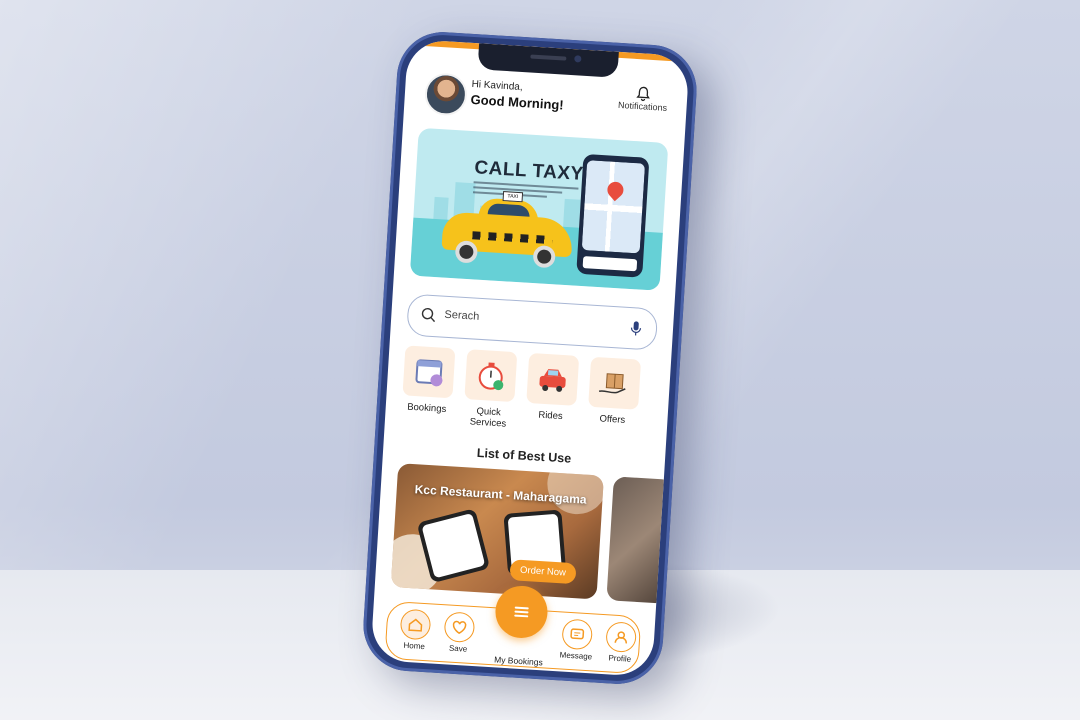 The height and width of the screenshot is (720, 1080). Describe the element at coordinates (497, 531) in the screenshot. I see `featured-restaurant-card: Kcc Restaurant - Maharagama Order Now` at that location.